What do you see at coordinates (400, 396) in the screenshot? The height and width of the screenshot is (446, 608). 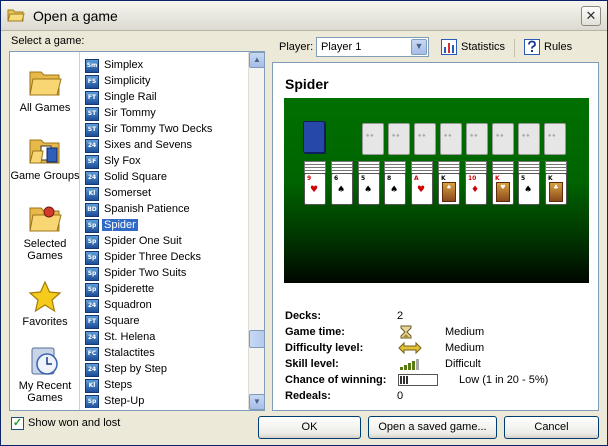 I see `info-value: 0` at bounding box center [400, 396].